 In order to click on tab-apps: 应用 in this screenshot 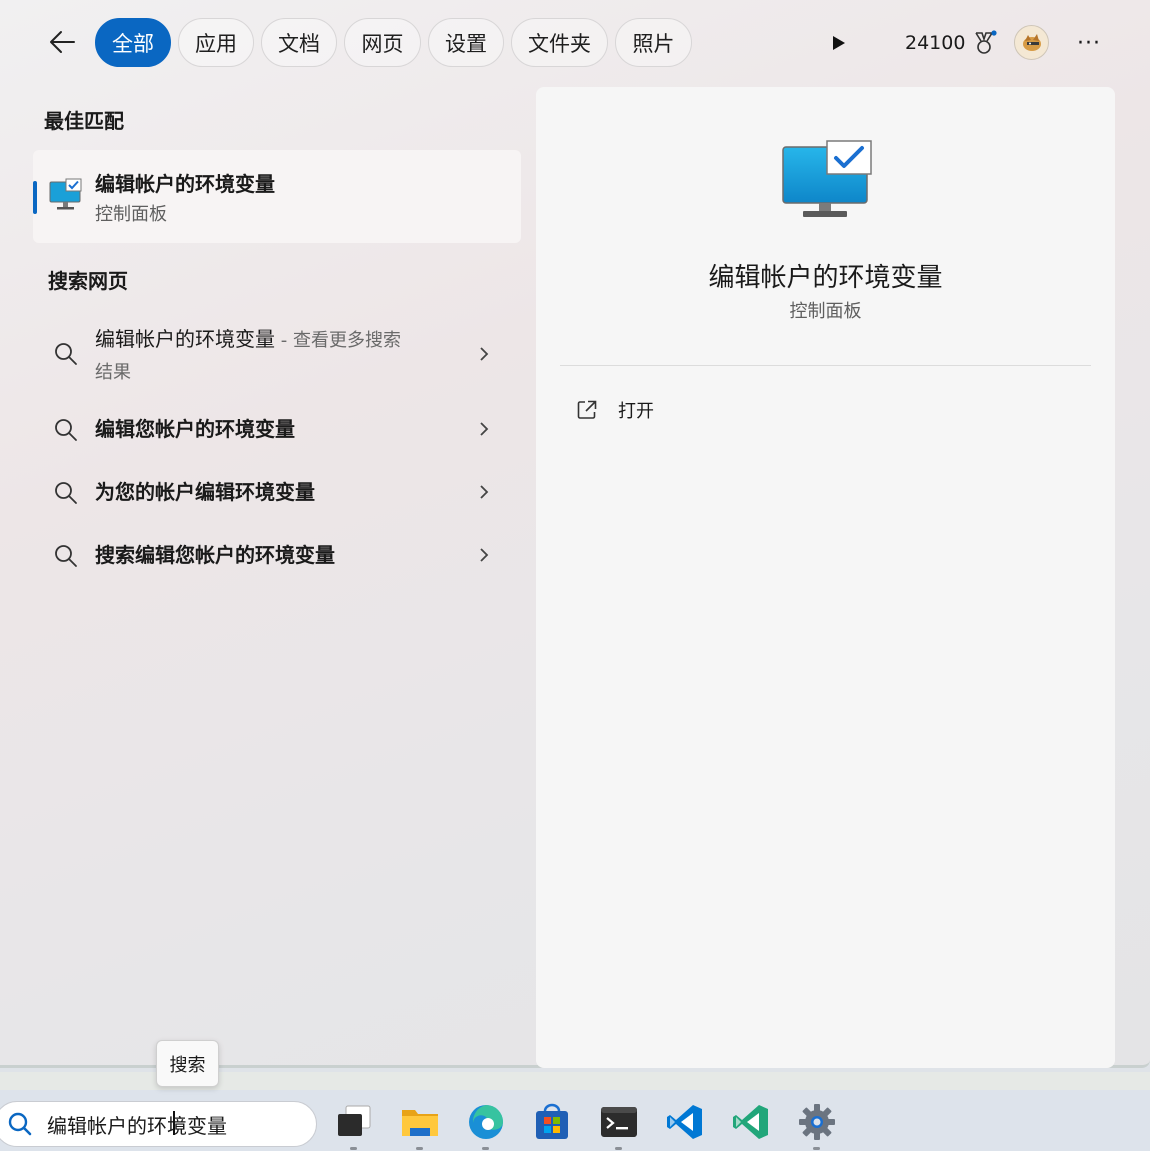, I will do `click(216, 42)`.